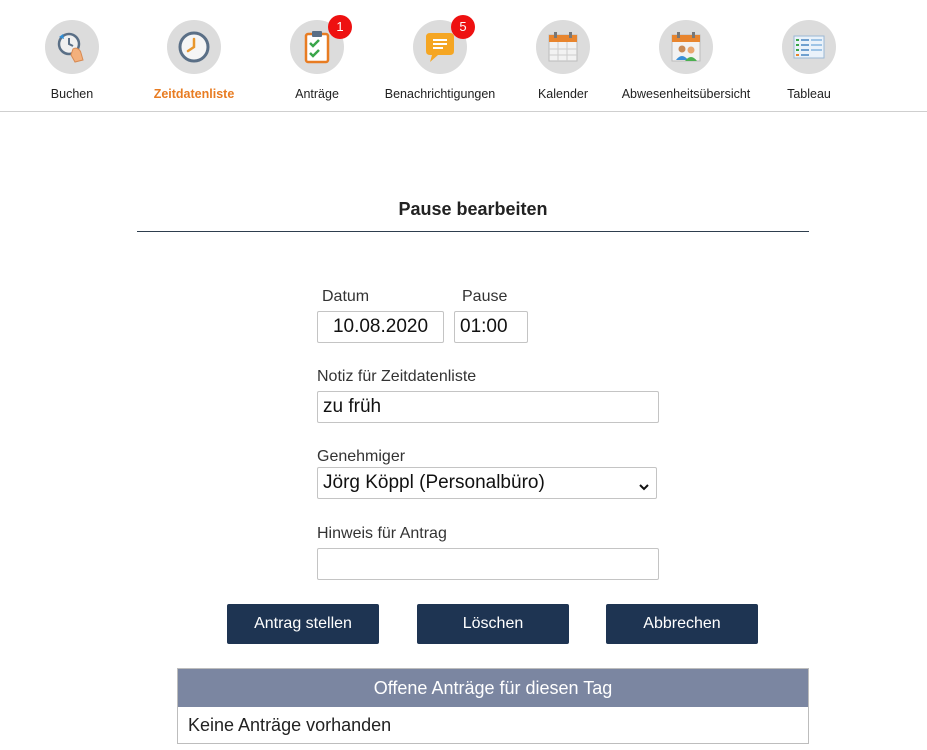 This screenshot has width=927, height=750. I want to click on nav-label-tableau: Tableau, so click(809, 94).